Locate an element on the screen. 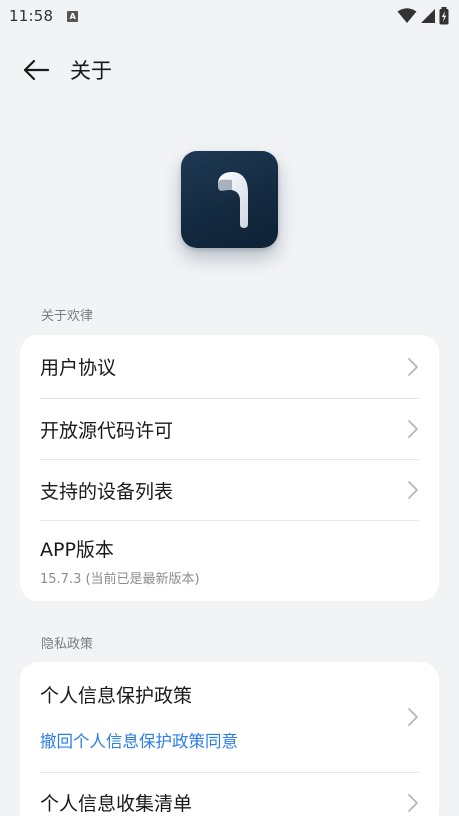  section-label-privacy: 隐私政策 is located at coordinates (67, 644).